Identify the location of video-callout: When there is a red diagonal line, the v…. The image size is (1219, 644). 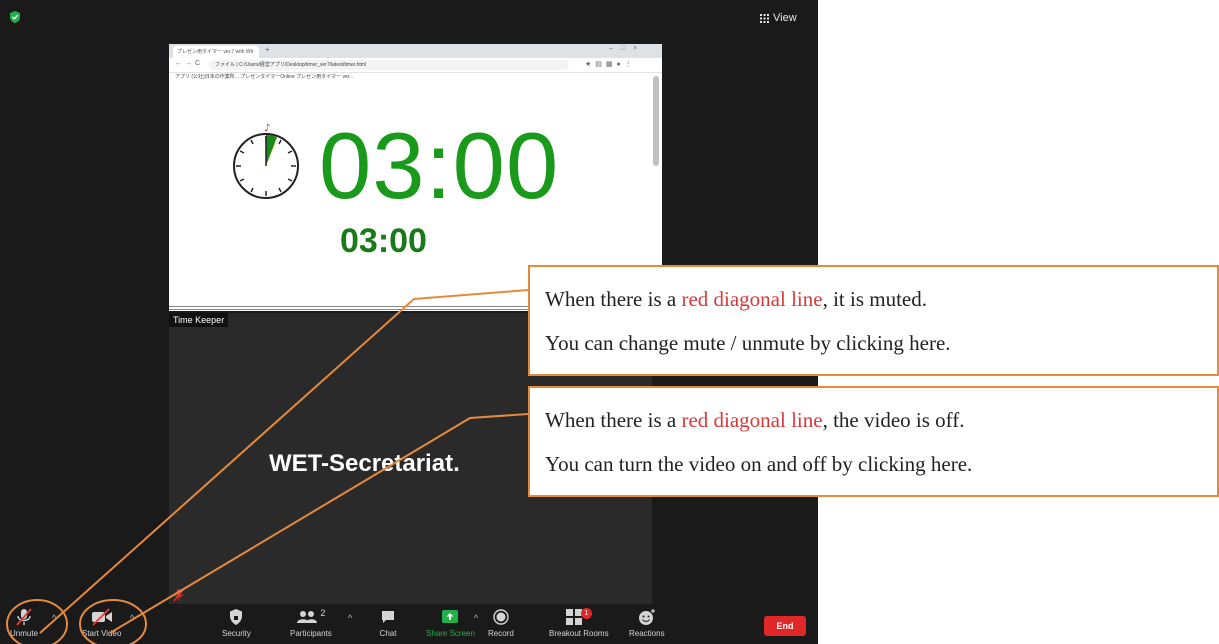
(873, 441).